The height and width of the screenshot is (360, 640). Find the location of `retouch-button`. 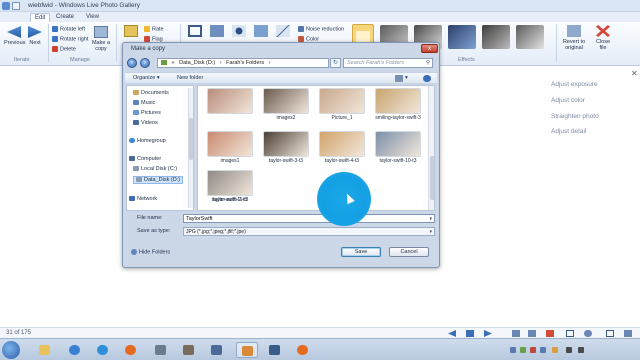

retouch-button is located at coordinates (261, 32).